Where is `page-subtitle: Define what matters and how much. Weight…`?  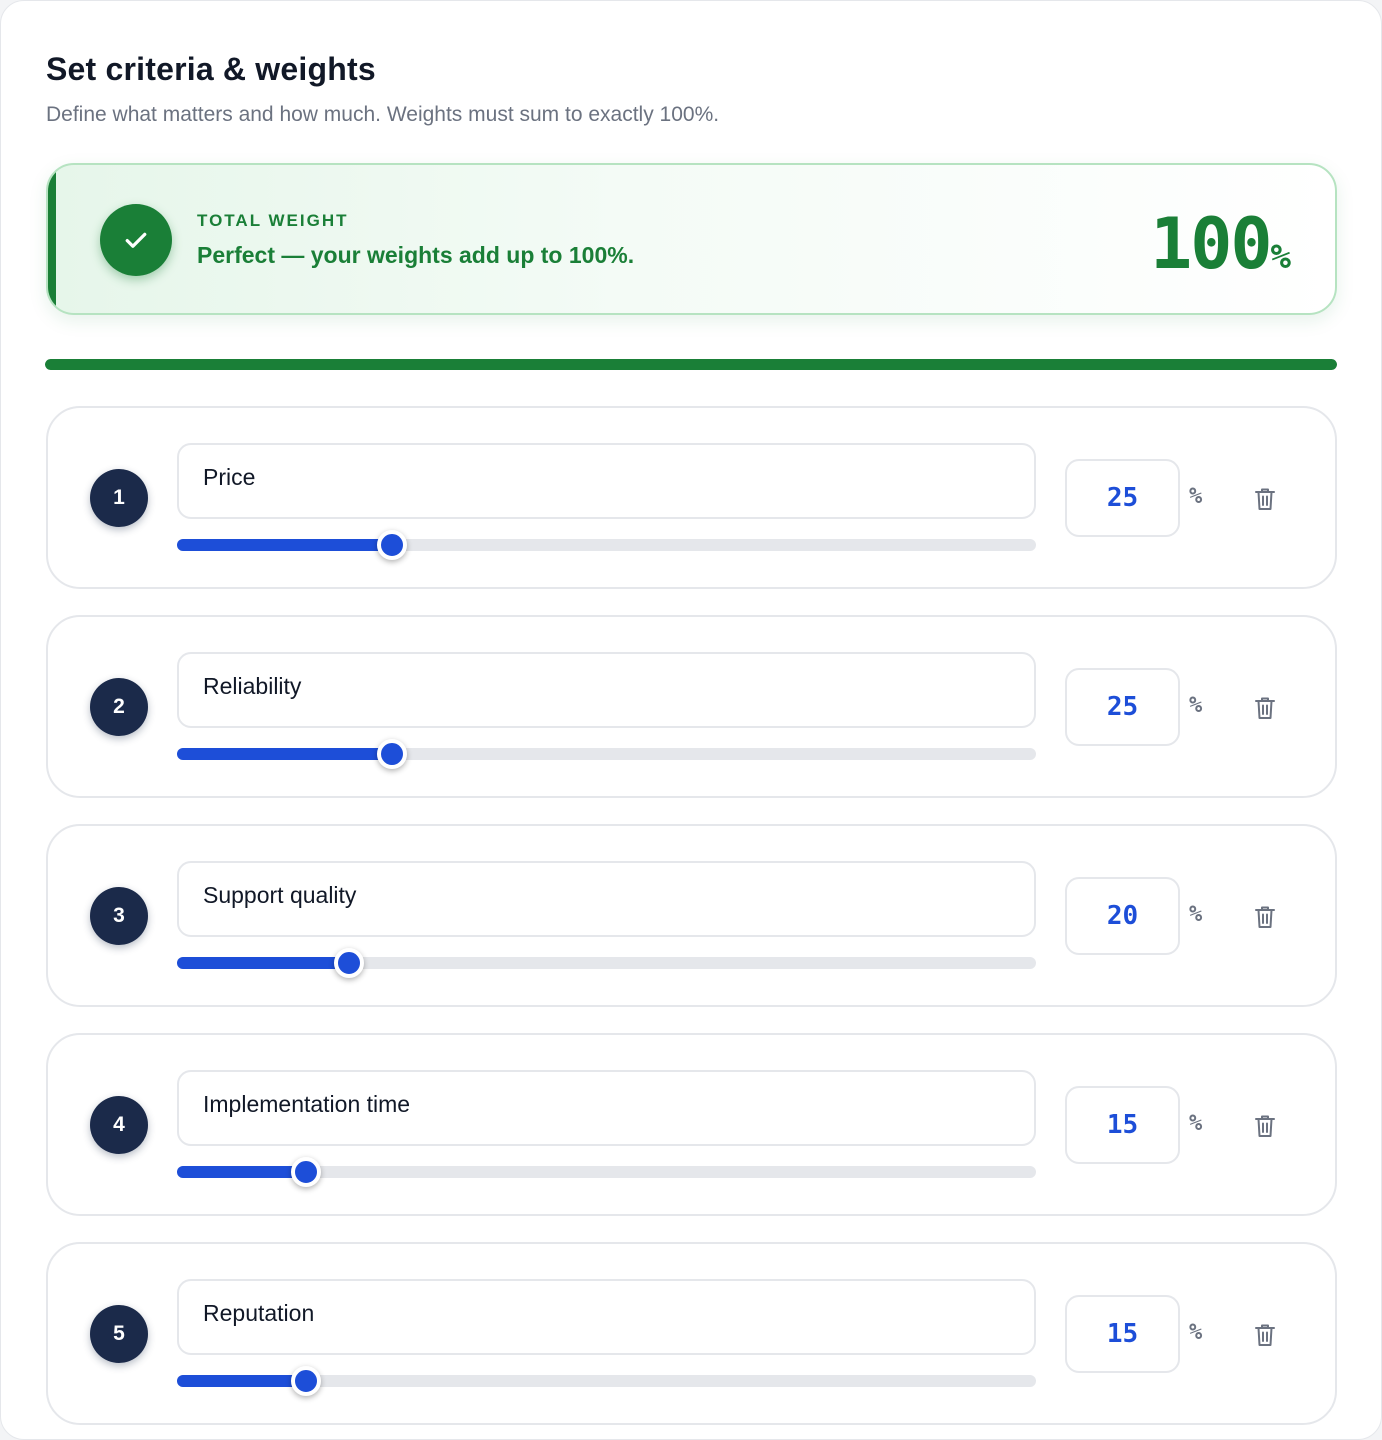
page-subtitle: Define what matters and how much. Weight… is located at coordinates (383, 114).